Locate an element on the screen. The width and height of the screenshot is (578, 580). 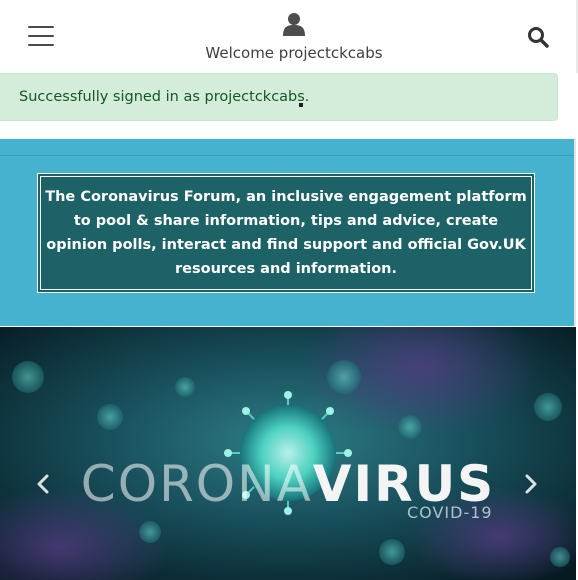
hamburger-menu-icon is located at coordinates (41, 36).